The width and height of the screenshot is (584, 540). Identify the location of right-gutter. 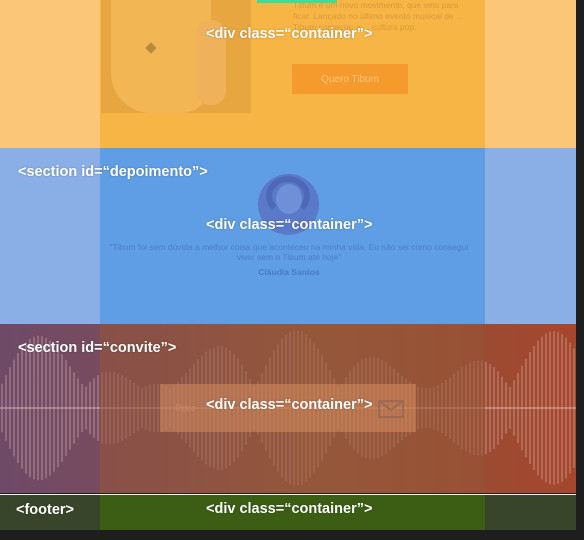
(580, 270).